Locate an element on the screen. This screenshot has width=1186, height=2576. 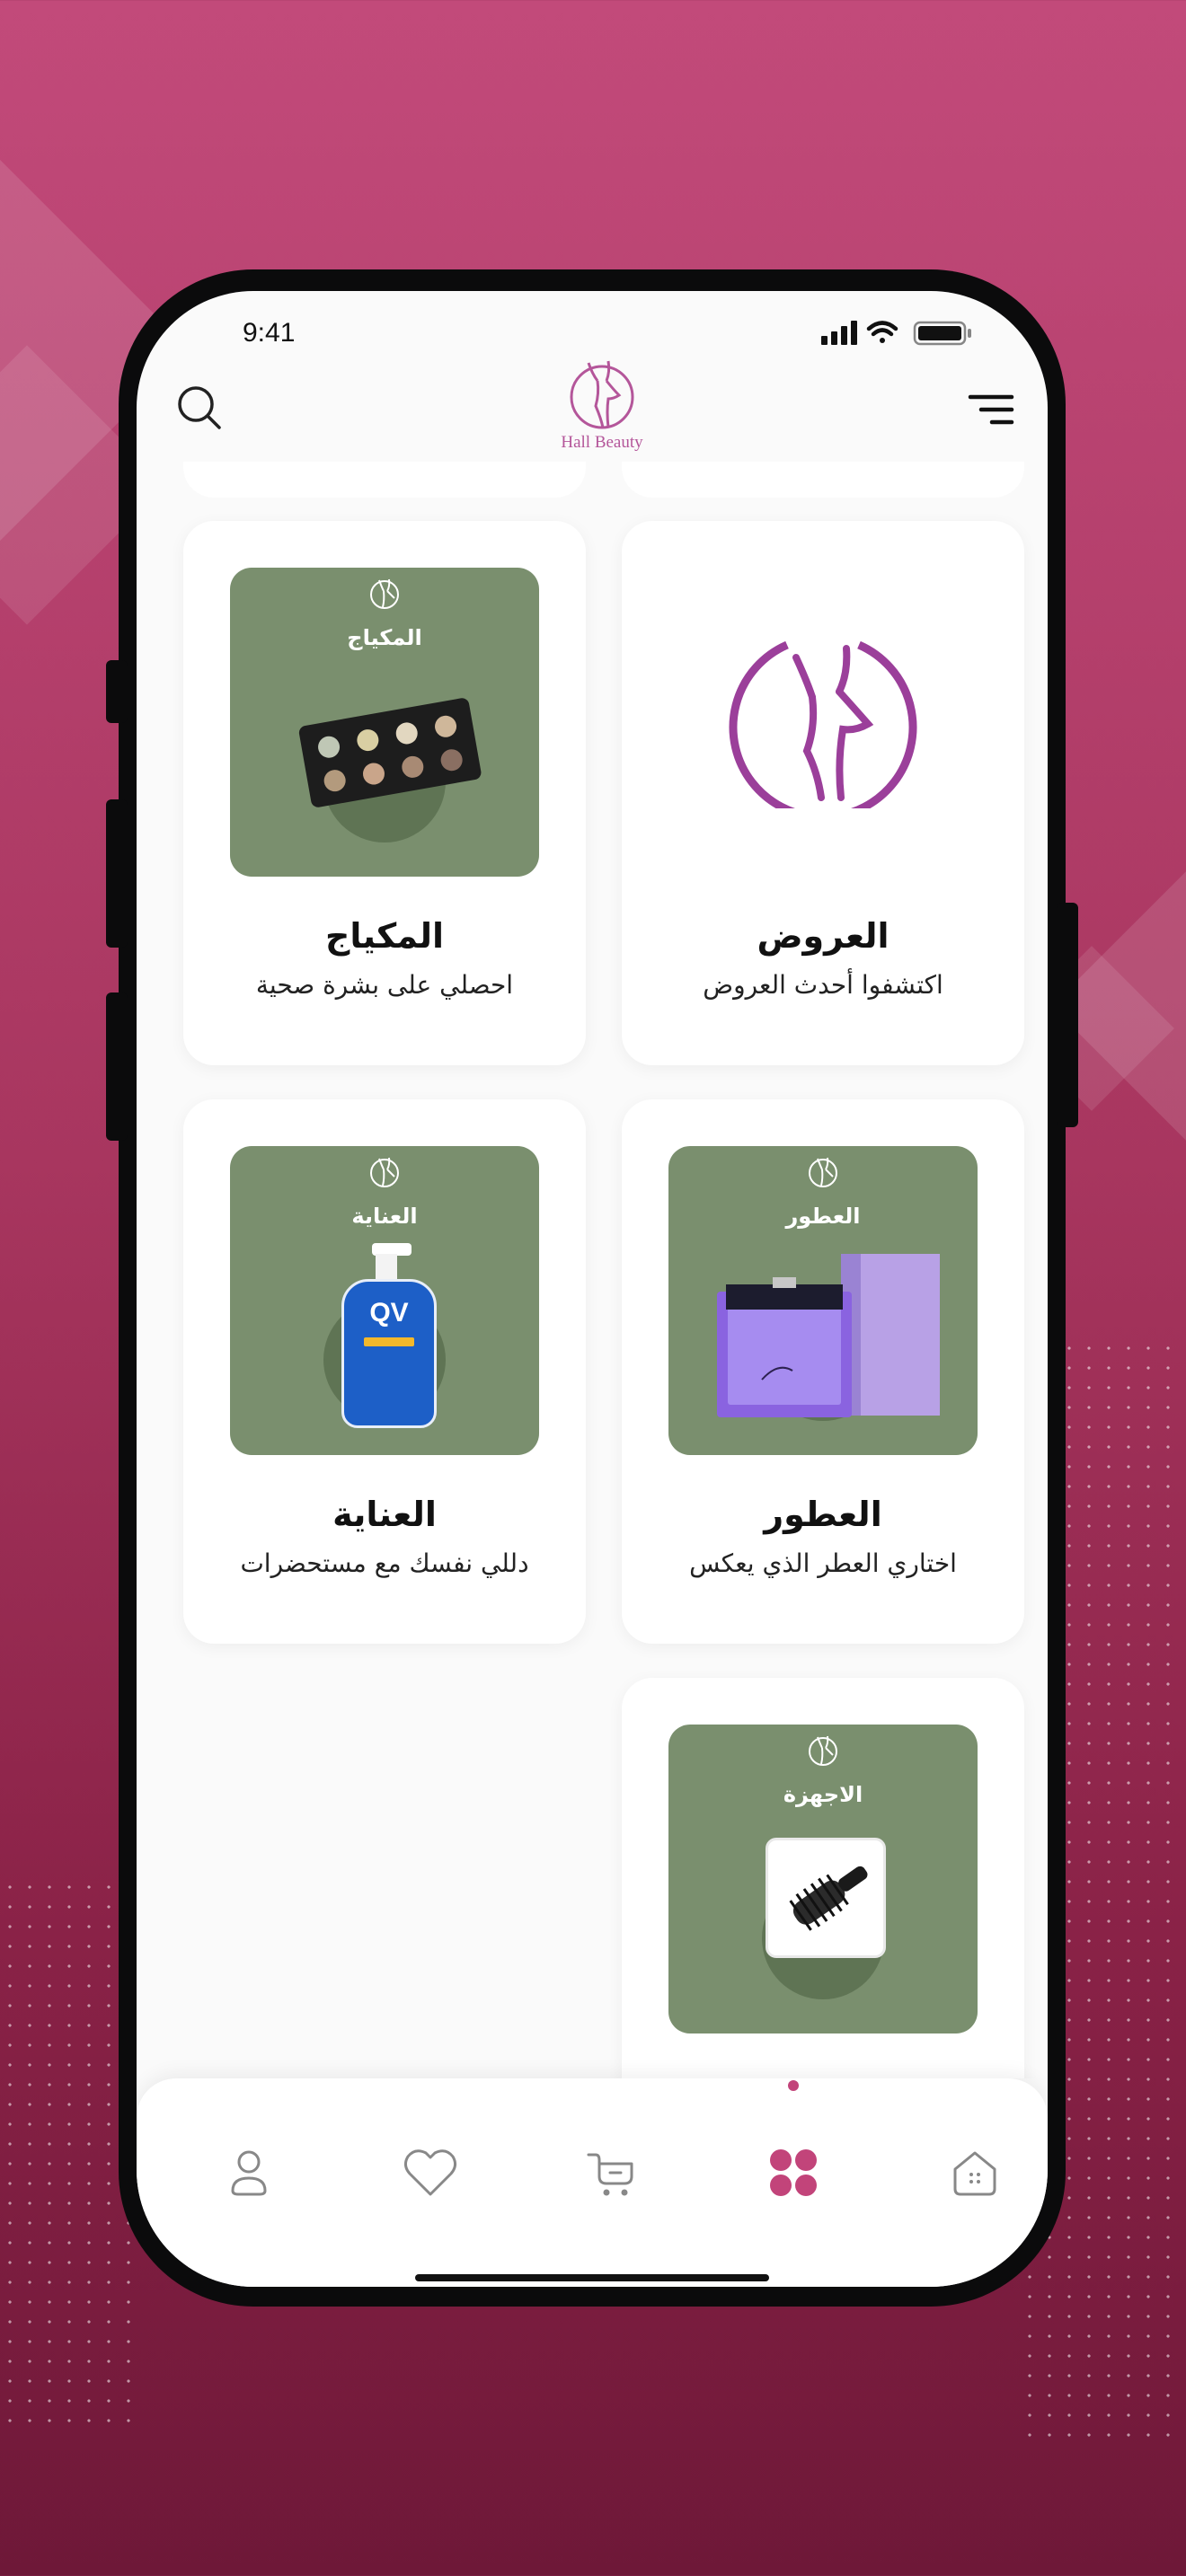
active-tab-indicator is located at coordinates (793, 2085).